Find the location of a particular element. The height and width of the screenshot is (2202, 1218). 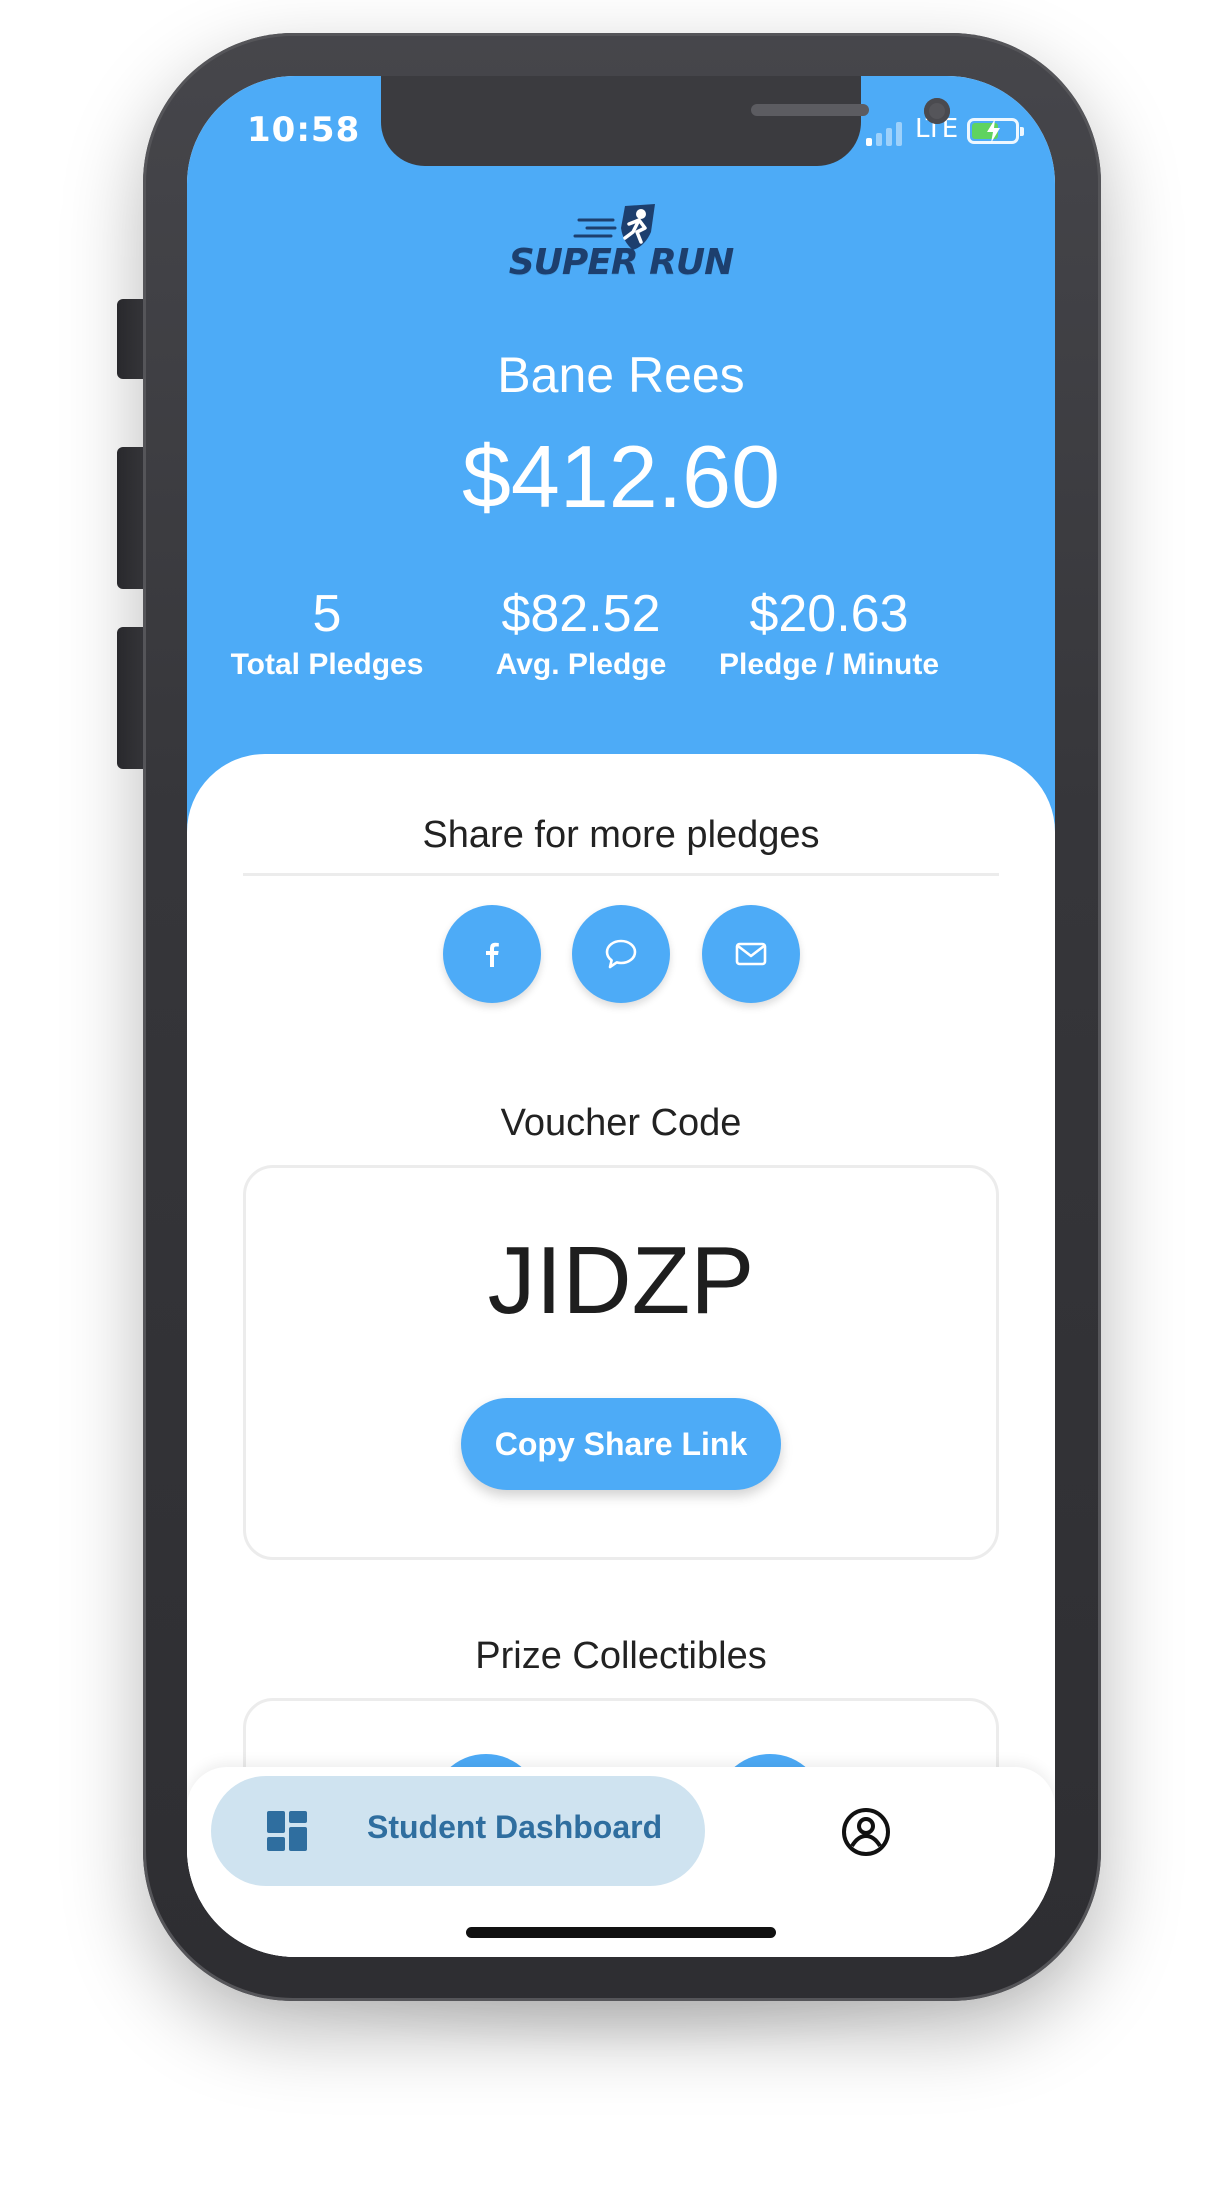

share-message-button is located at coordinates (621, 954).